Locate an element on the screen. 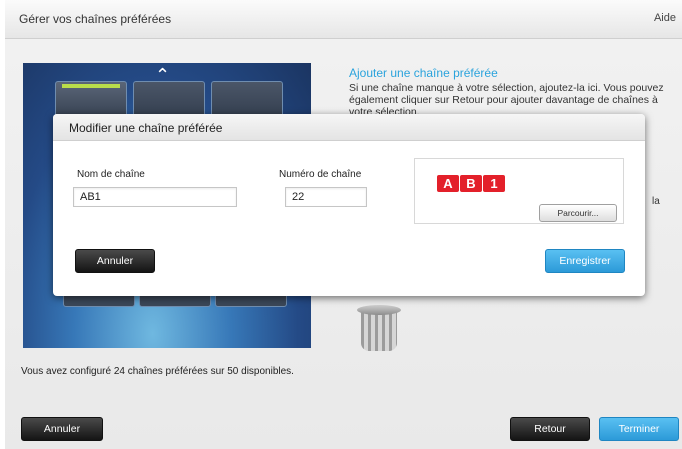 The height and width of the screenshot is (449, 682). channel-name-label: Nom de chaîne is located at coordinates (111, 174).